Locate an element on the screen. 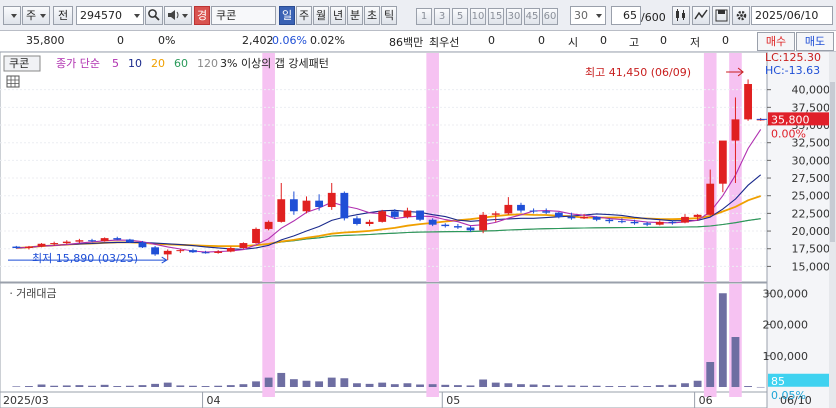 The width and height of the screenshot is (836, 408). tab-period-4: 분 is located at coordinates (355, 15).